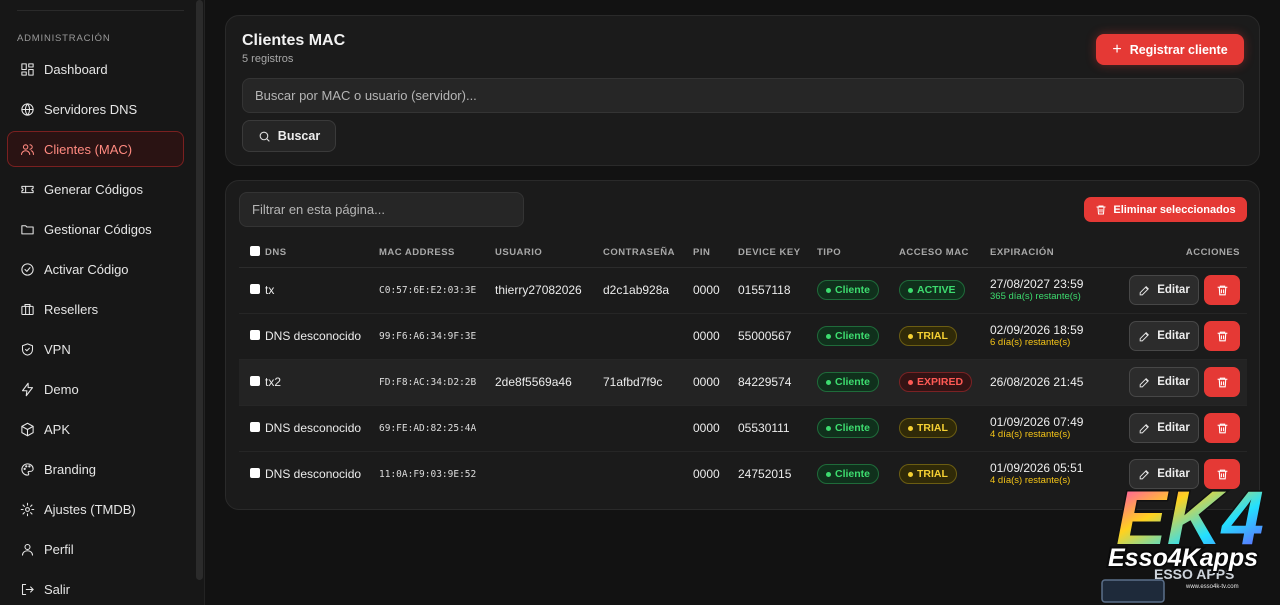  What do you see at coordinates (95, 349) in the screenshot?
I see `sidebar-item-vpn: VPN` at bounding box center [95, 349].